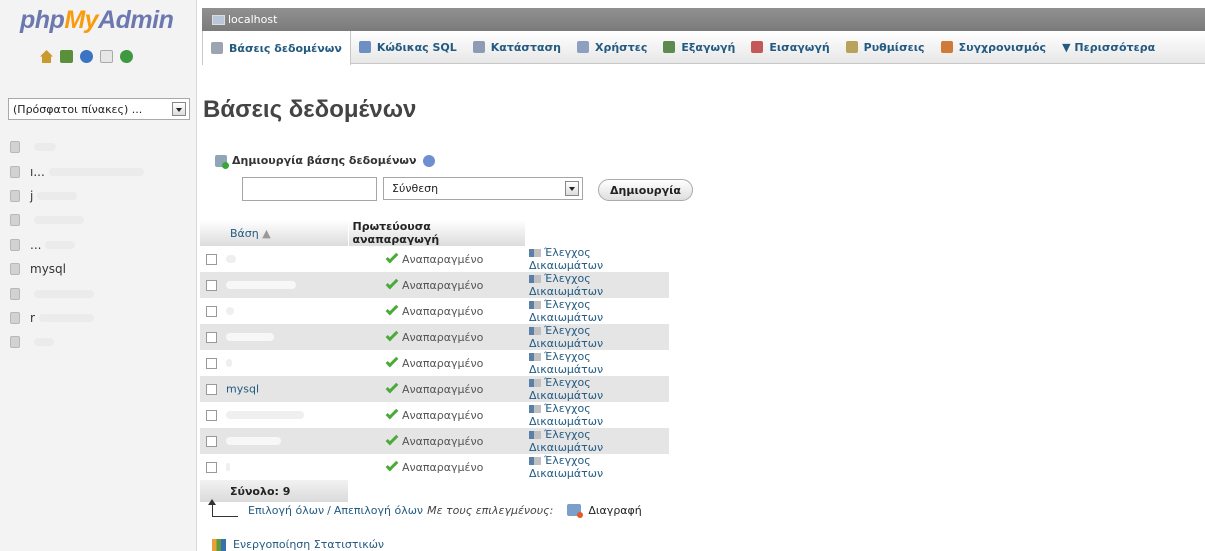  I want to click on home-icon, so click(46, 56).